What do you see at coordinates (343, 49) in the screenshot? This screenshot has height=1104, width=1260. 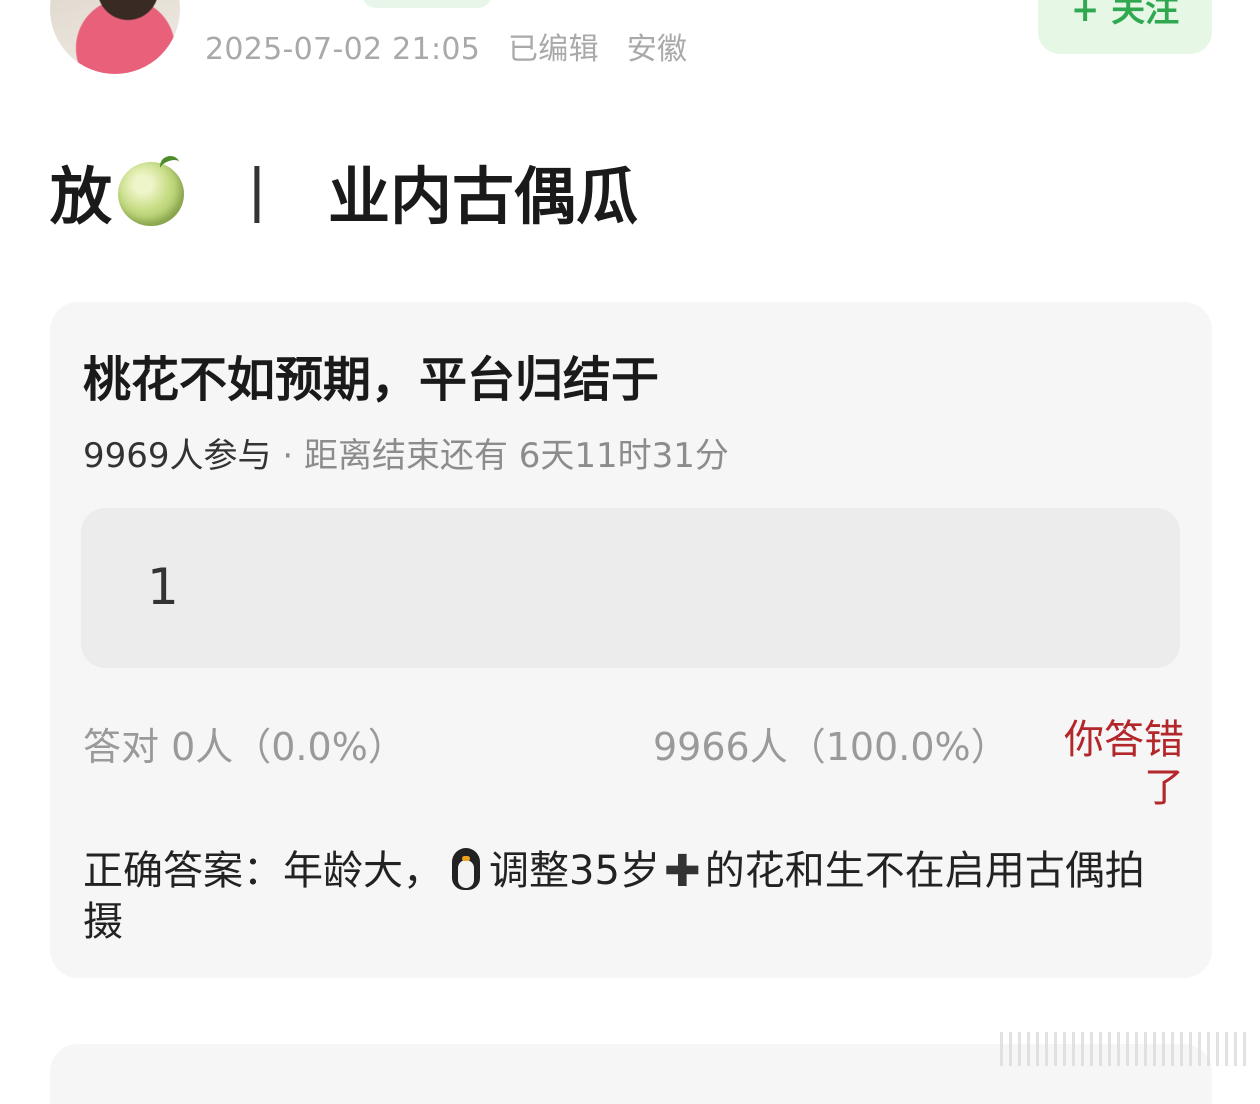 I see `post-time: 2025-07-02 21:05` at bounding box center [343, 49].